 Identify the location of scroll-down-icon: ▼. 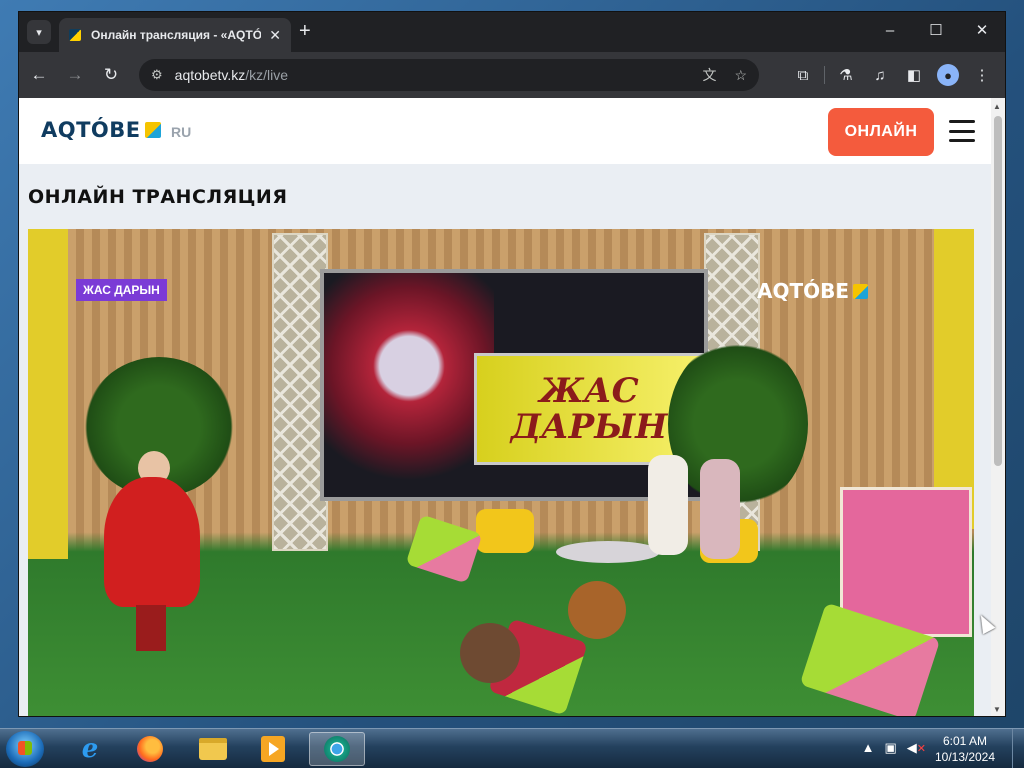
(997, 709).